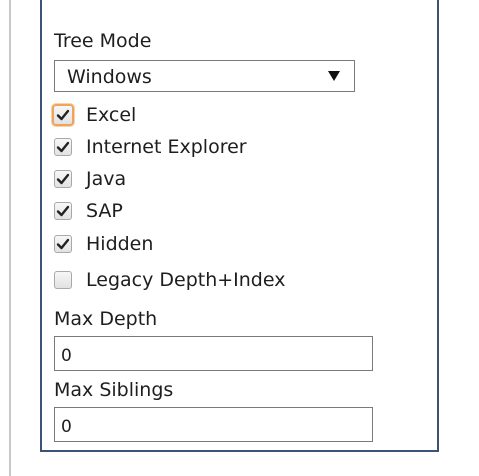  Describe the element at coordinates (204, 76) in the screenshot. I see `tree-mode-select: Windows` at that location.